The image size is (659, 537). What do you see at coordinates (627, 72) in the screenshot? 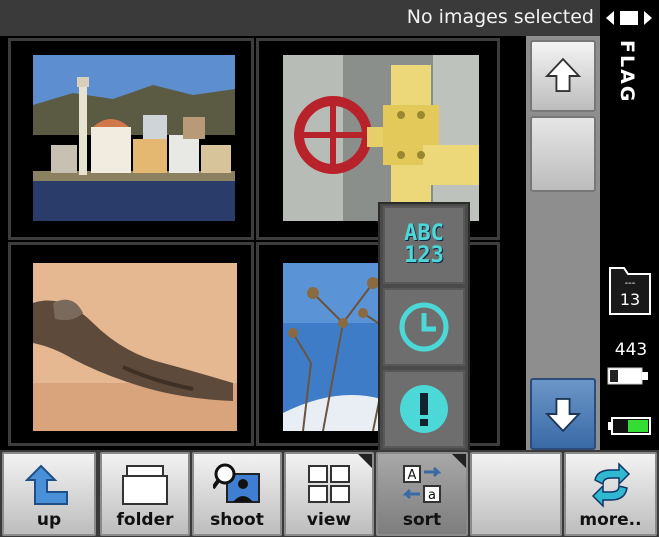
I see `flag-mode-label: FLAG` at bounding box center [627, 72].